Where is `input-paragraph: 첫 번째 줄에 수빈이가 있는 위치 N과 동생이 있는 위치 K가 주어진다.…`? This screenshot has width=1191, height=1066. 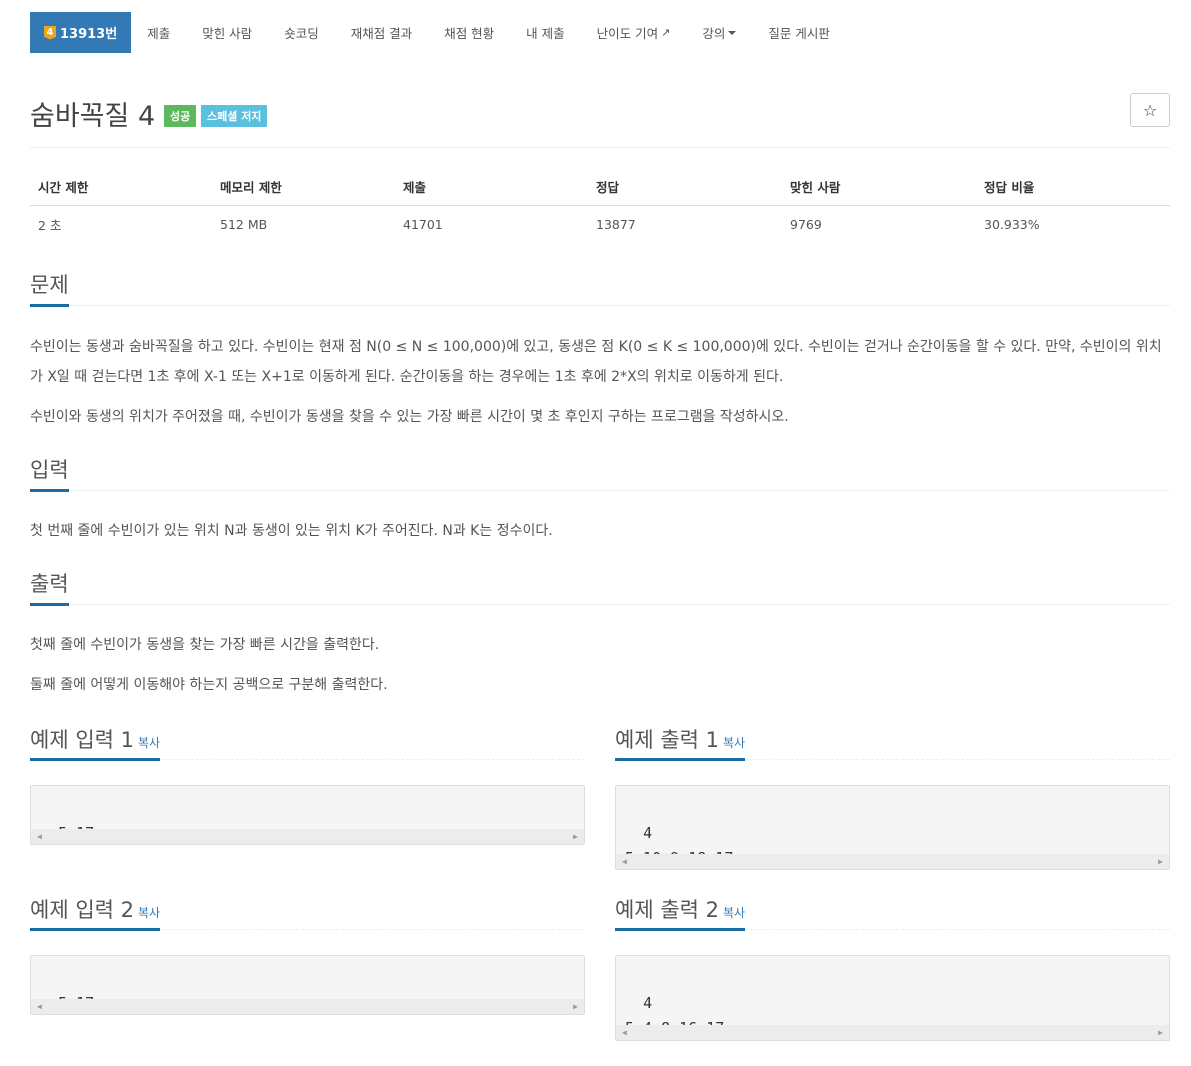 input-paragraph: 첫 번째 줄에 수빈이가 있는 위치 N과 동생이 있는 위치 K가 주어진다.… is located at coordinates (291, 531).